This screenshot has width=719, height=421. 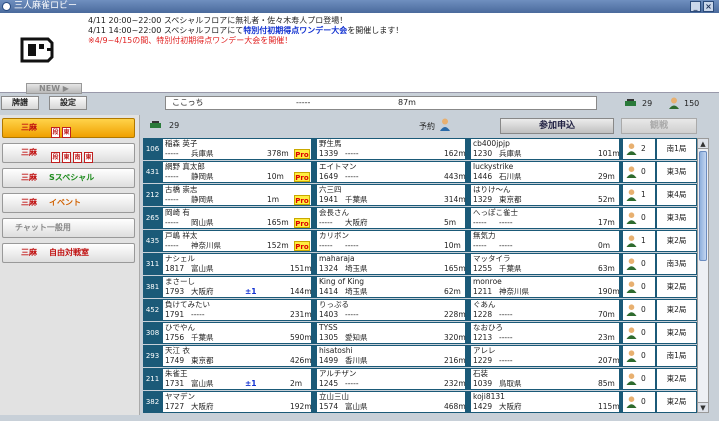 I want to click on table-number: 311, so click(x=152, y=264).